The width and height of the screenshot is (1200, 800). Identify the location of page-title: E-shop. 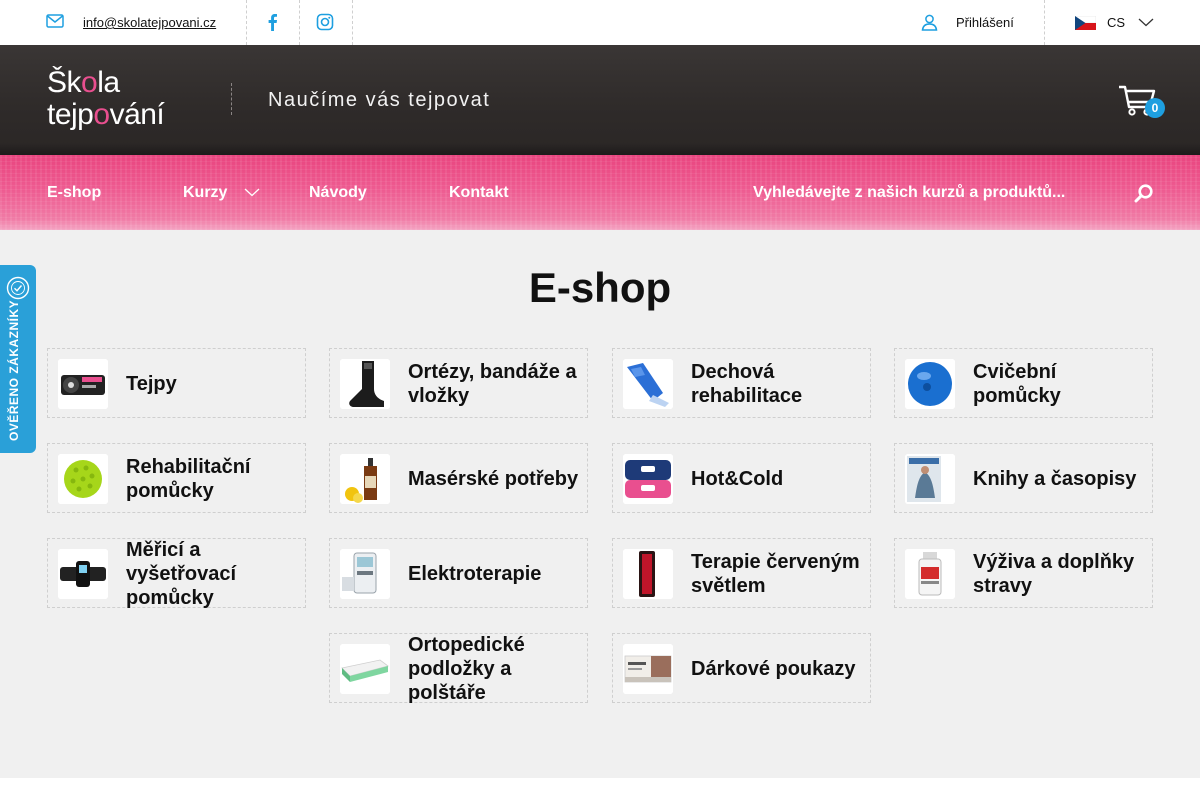
(600, 287).